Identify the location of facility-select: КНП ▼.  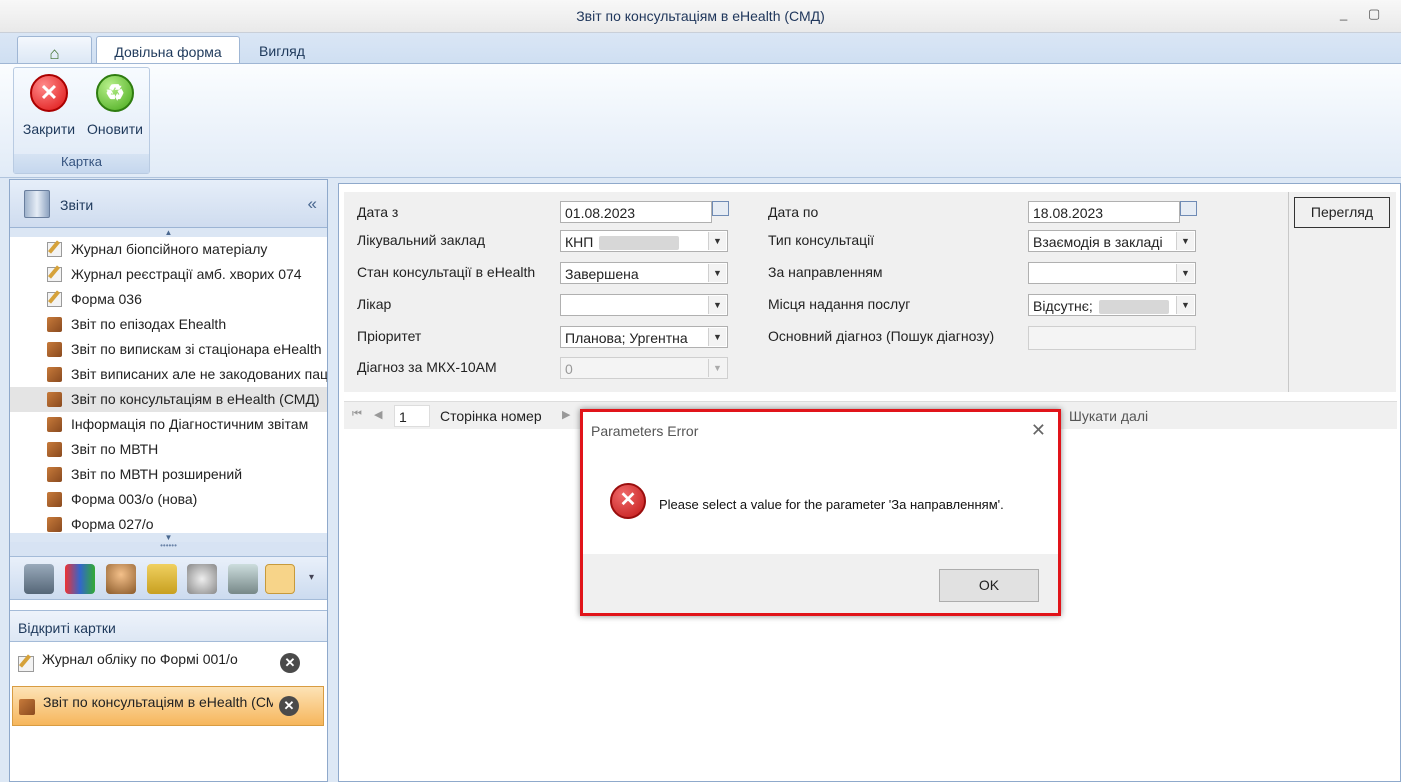
(644, 241).